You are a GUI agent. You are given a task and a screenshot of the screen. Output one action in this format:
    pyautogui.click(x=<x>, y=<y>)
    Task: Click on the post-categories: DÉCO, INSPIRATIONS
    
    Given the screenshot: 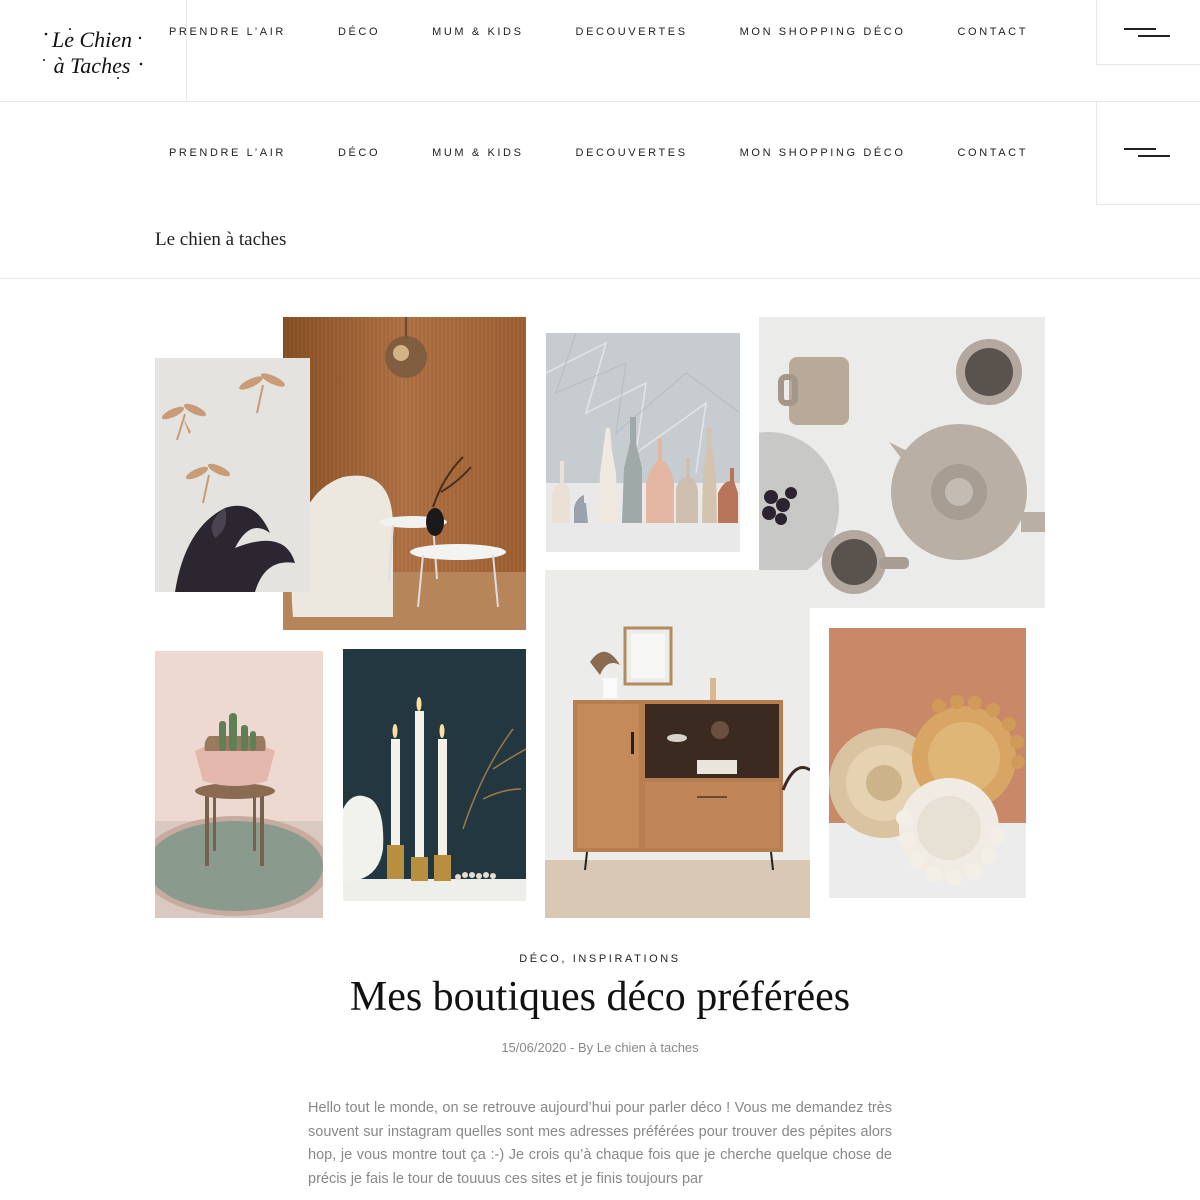 What is the action you would take?
    pyautogui.click(x=600, y=959)
    